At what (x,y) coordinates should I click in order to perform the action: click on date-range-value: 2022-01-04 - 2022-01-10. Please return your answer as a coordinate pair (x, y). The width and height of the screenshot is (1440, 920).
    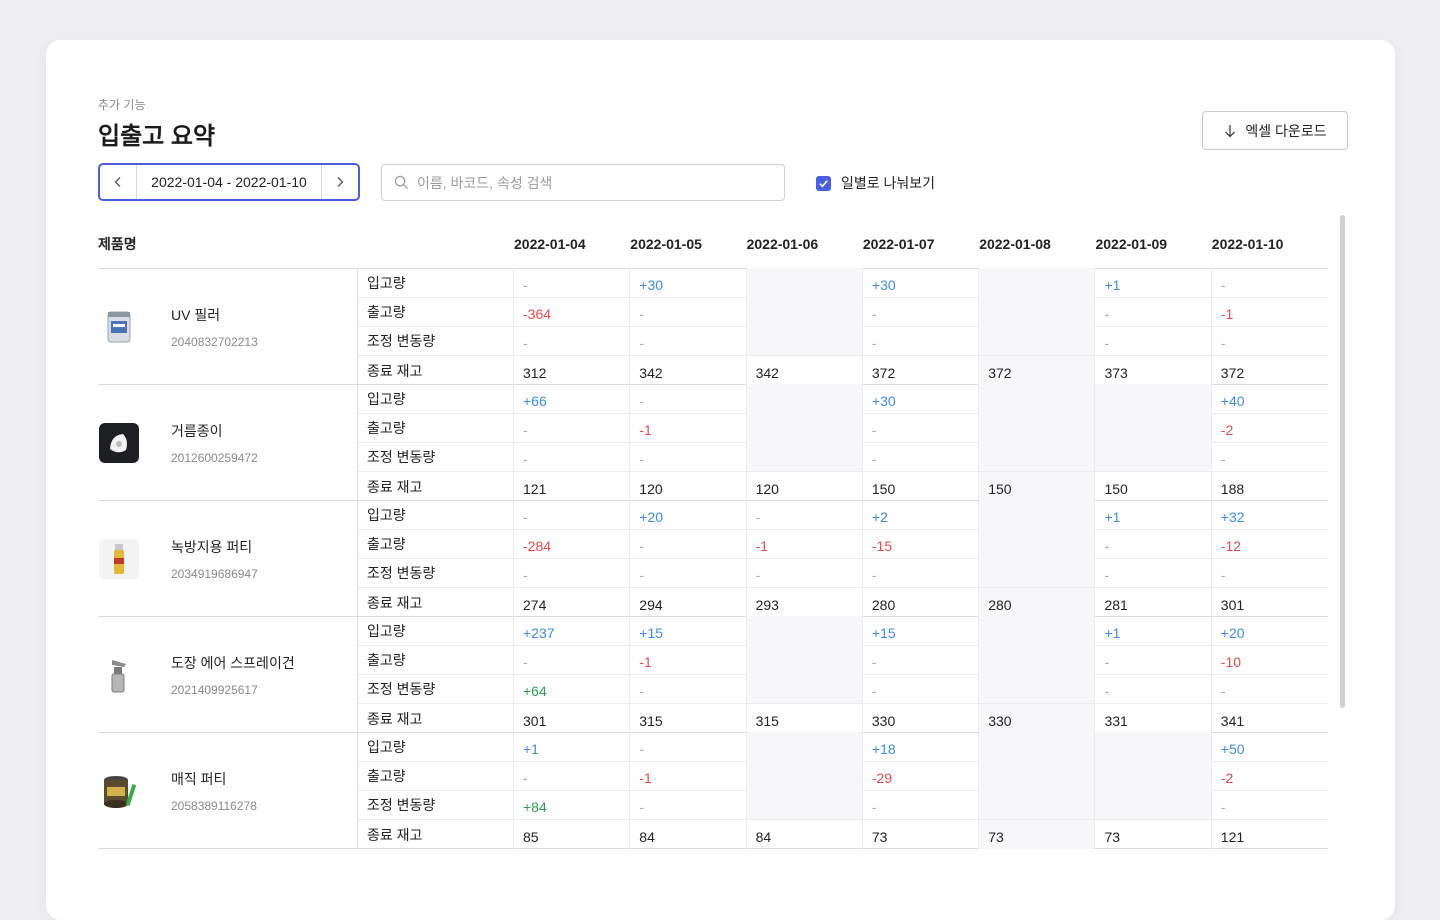
    Looking at the image, I should click on (229, 182).